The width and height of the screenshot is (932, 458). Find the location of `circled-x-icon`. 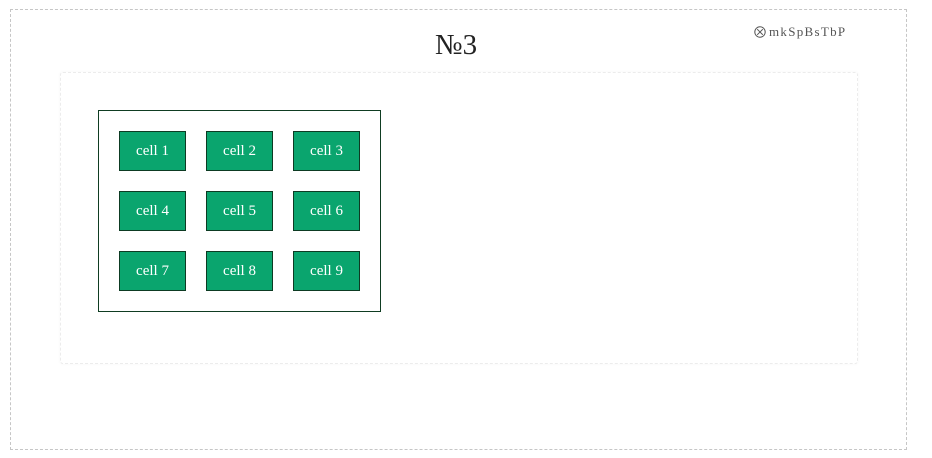

circled-x-icon is located at coordinates (760, 32).